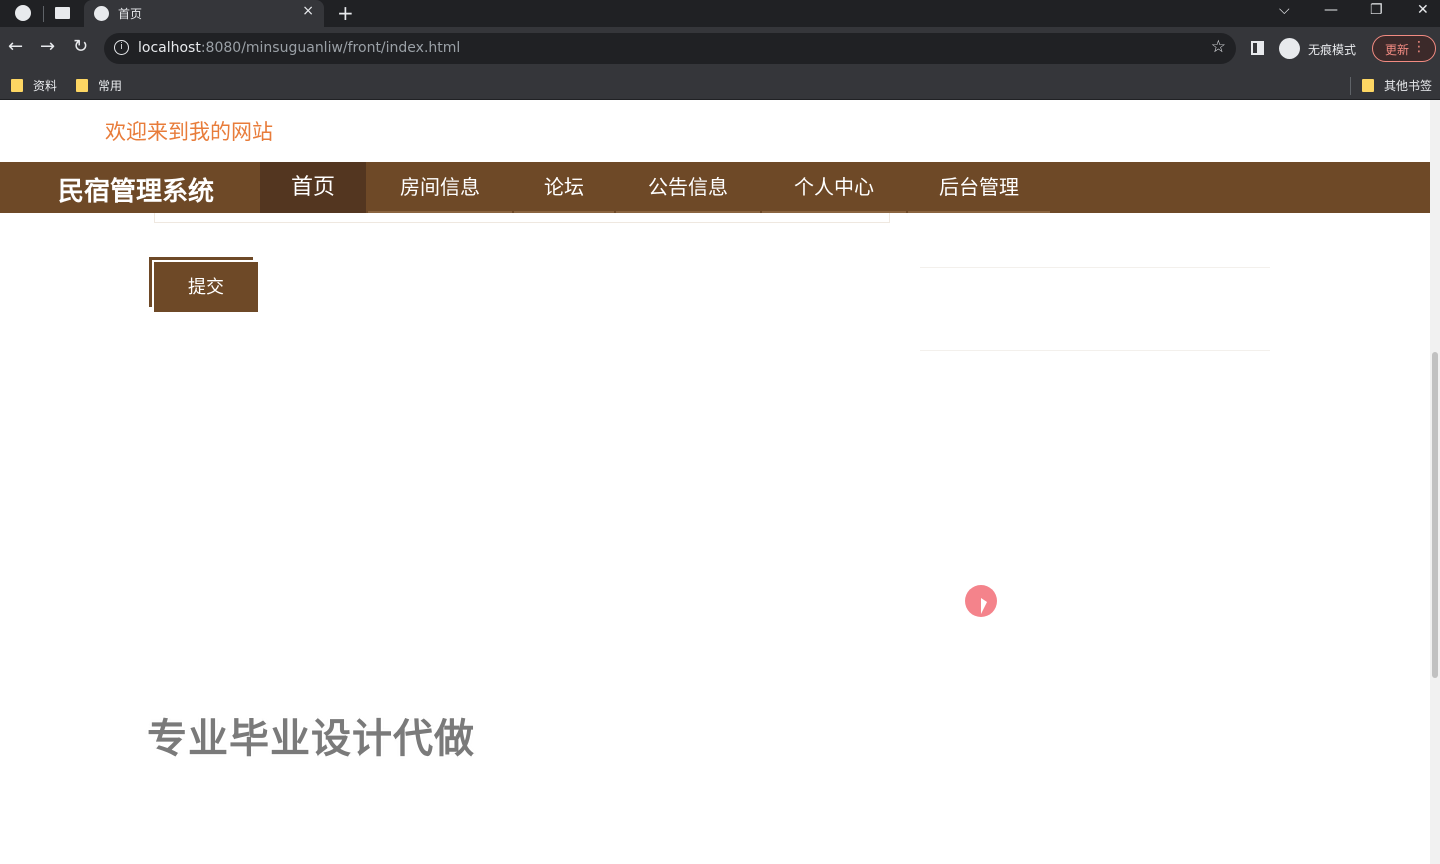 The width and height of the screenshot is (1440, 864). Describe the element at coordinates (1289, 48) in the screenshot. I see `incognito-icon` at that location.